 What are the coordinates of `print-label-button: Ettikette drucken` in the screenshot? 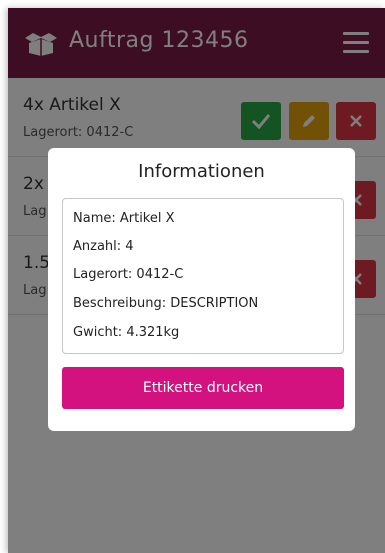 It's located at (203, 388).